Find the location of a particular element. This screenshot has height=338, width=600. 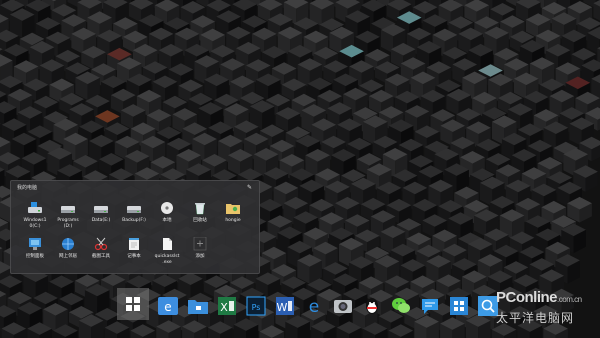

excel-icon: X is located at coordinates (227, 306).